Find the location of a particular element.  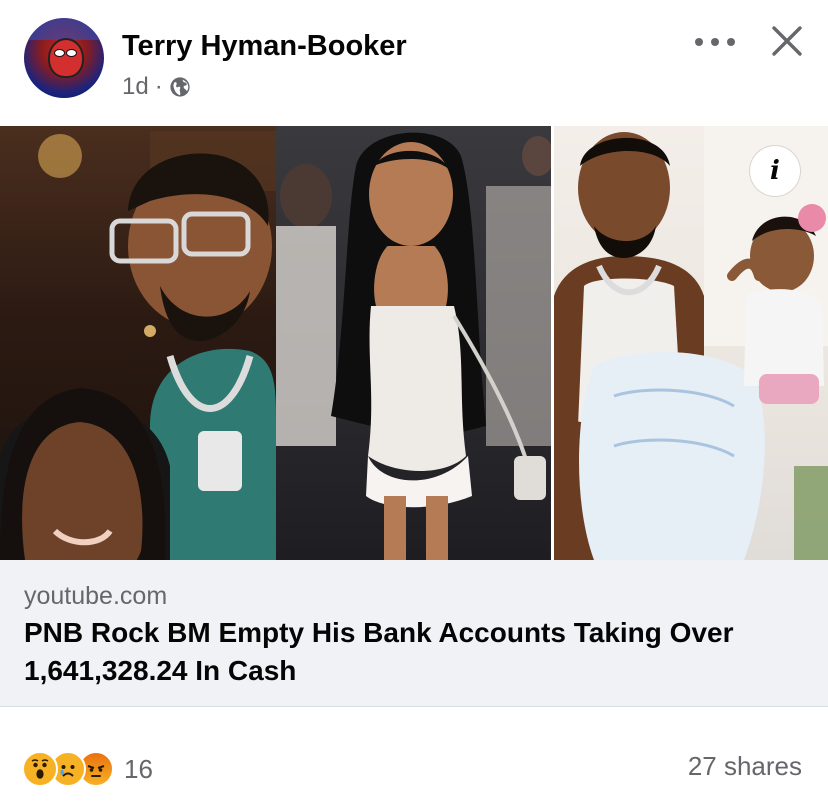

post-footer: 16 27 shares is located at coordinates (414, 762).